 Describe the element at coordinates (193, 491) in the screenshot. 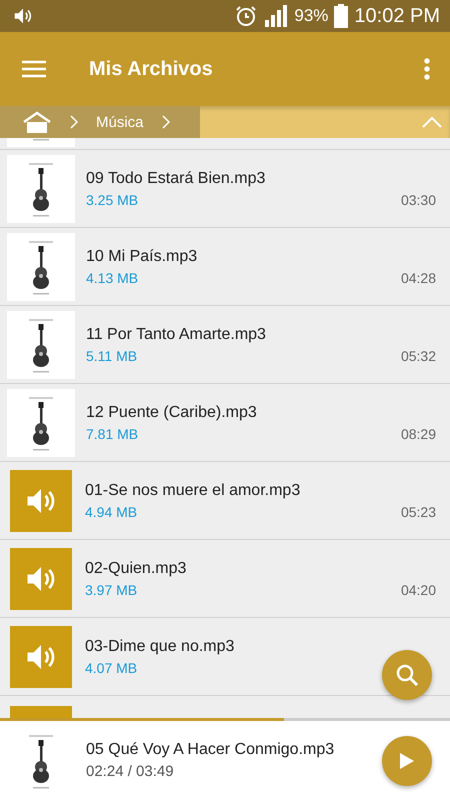

I see `file-name: 01-Se nos muere el amor.mp3` at that location.